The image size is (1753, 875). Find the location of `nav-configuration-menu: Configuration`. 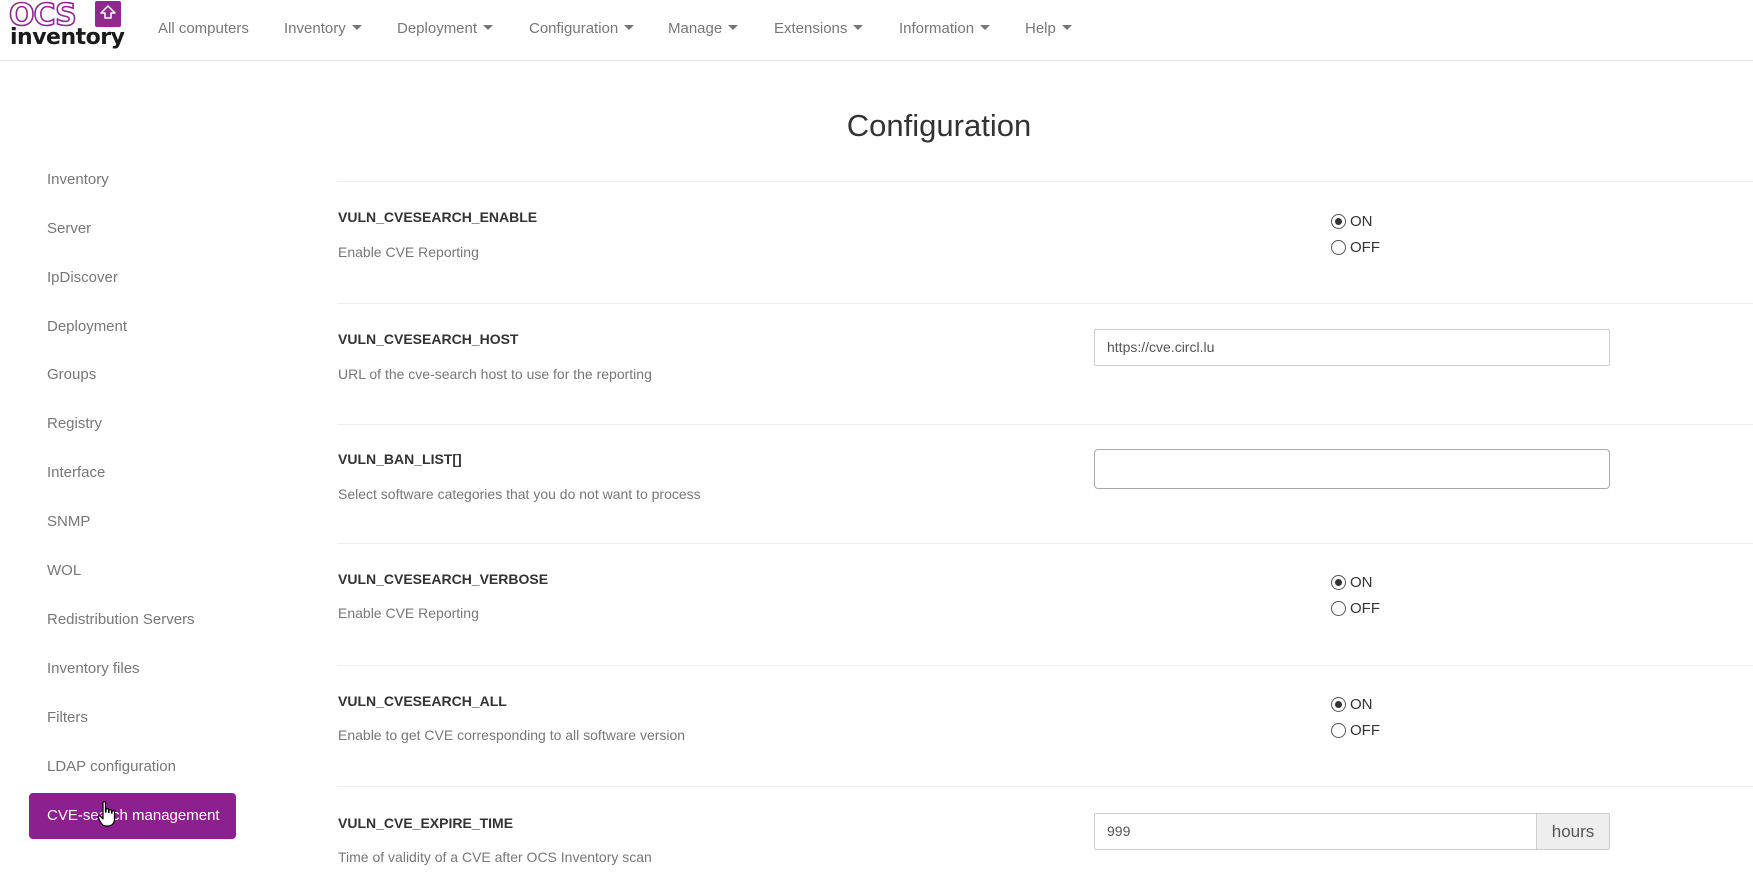

nav-configuration-menu: Configuration is located at coordinates (582, 28).